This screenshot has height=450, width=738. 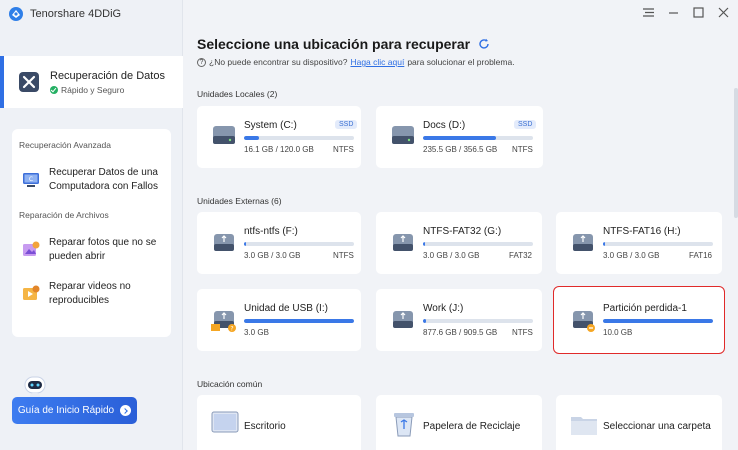 I want to click on repair-photos-line2: pueden abrir, so click(x=77, y=256).